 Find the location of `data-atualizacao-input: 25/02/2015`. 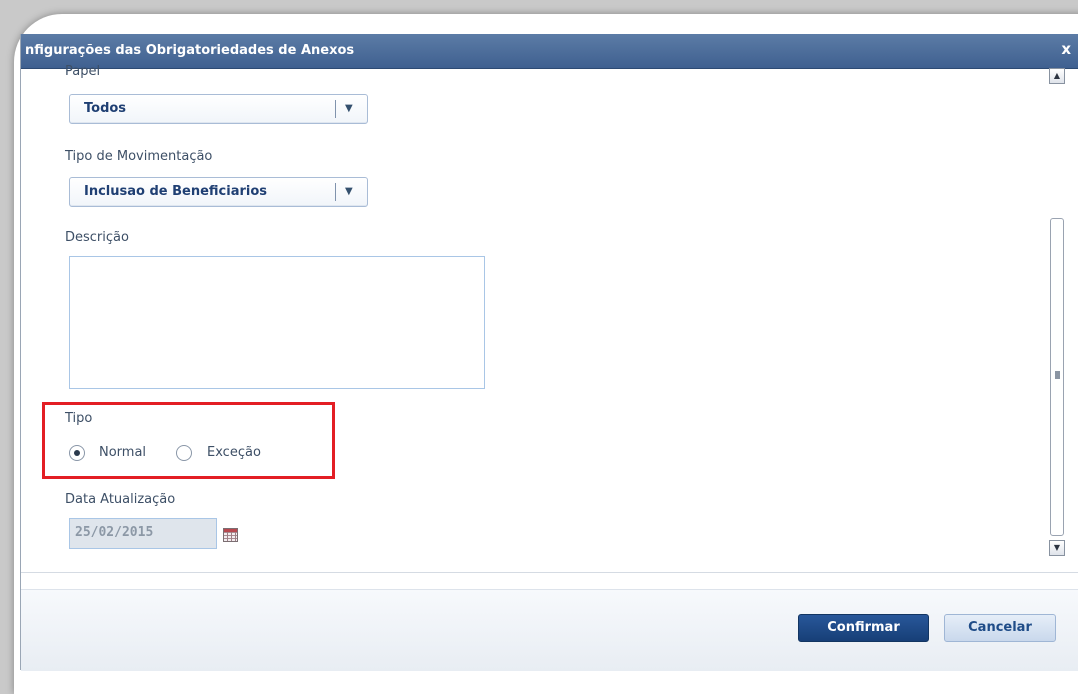

data-atualizacao-input: 25/02/2015 is located at coordinates (143, 533).